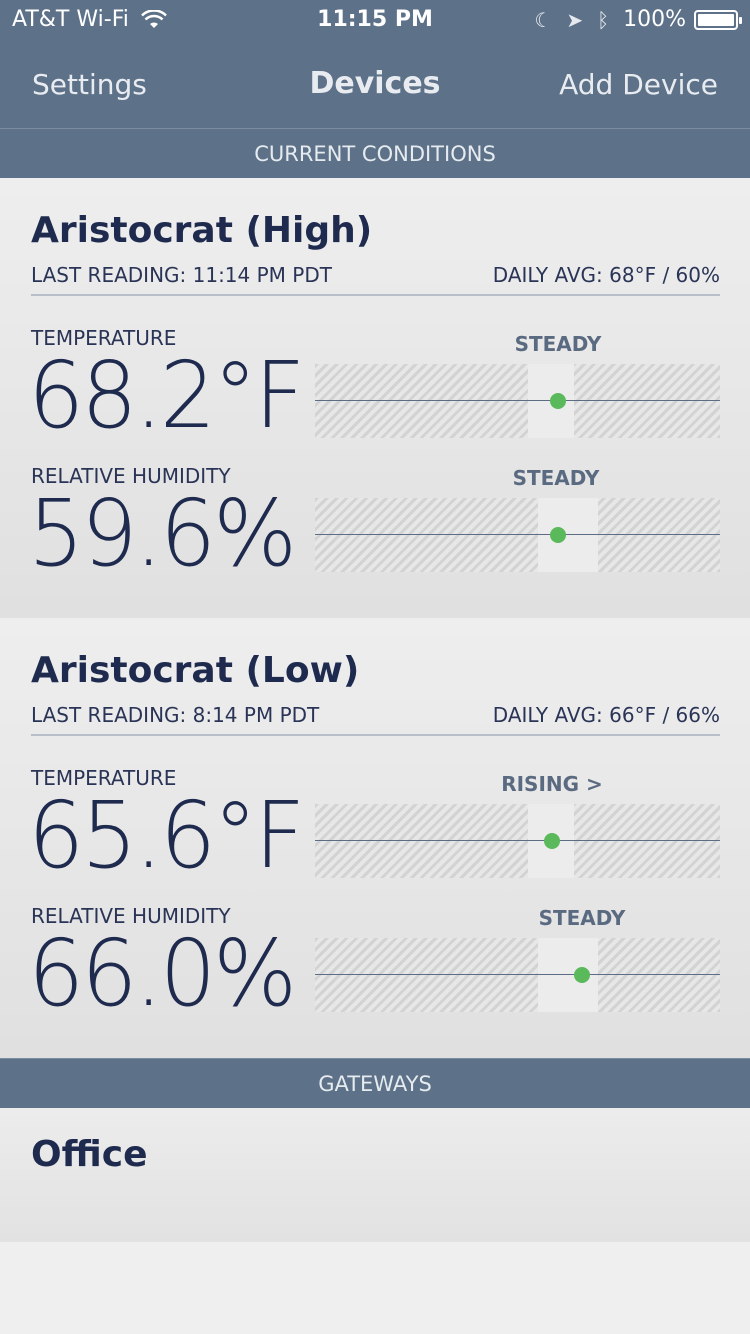 The width and height of the screenshot is (750, 1334). Describe the element at coordinates (638, 84) in the screenshot. I see `add-device-button: Add Device` at that location.